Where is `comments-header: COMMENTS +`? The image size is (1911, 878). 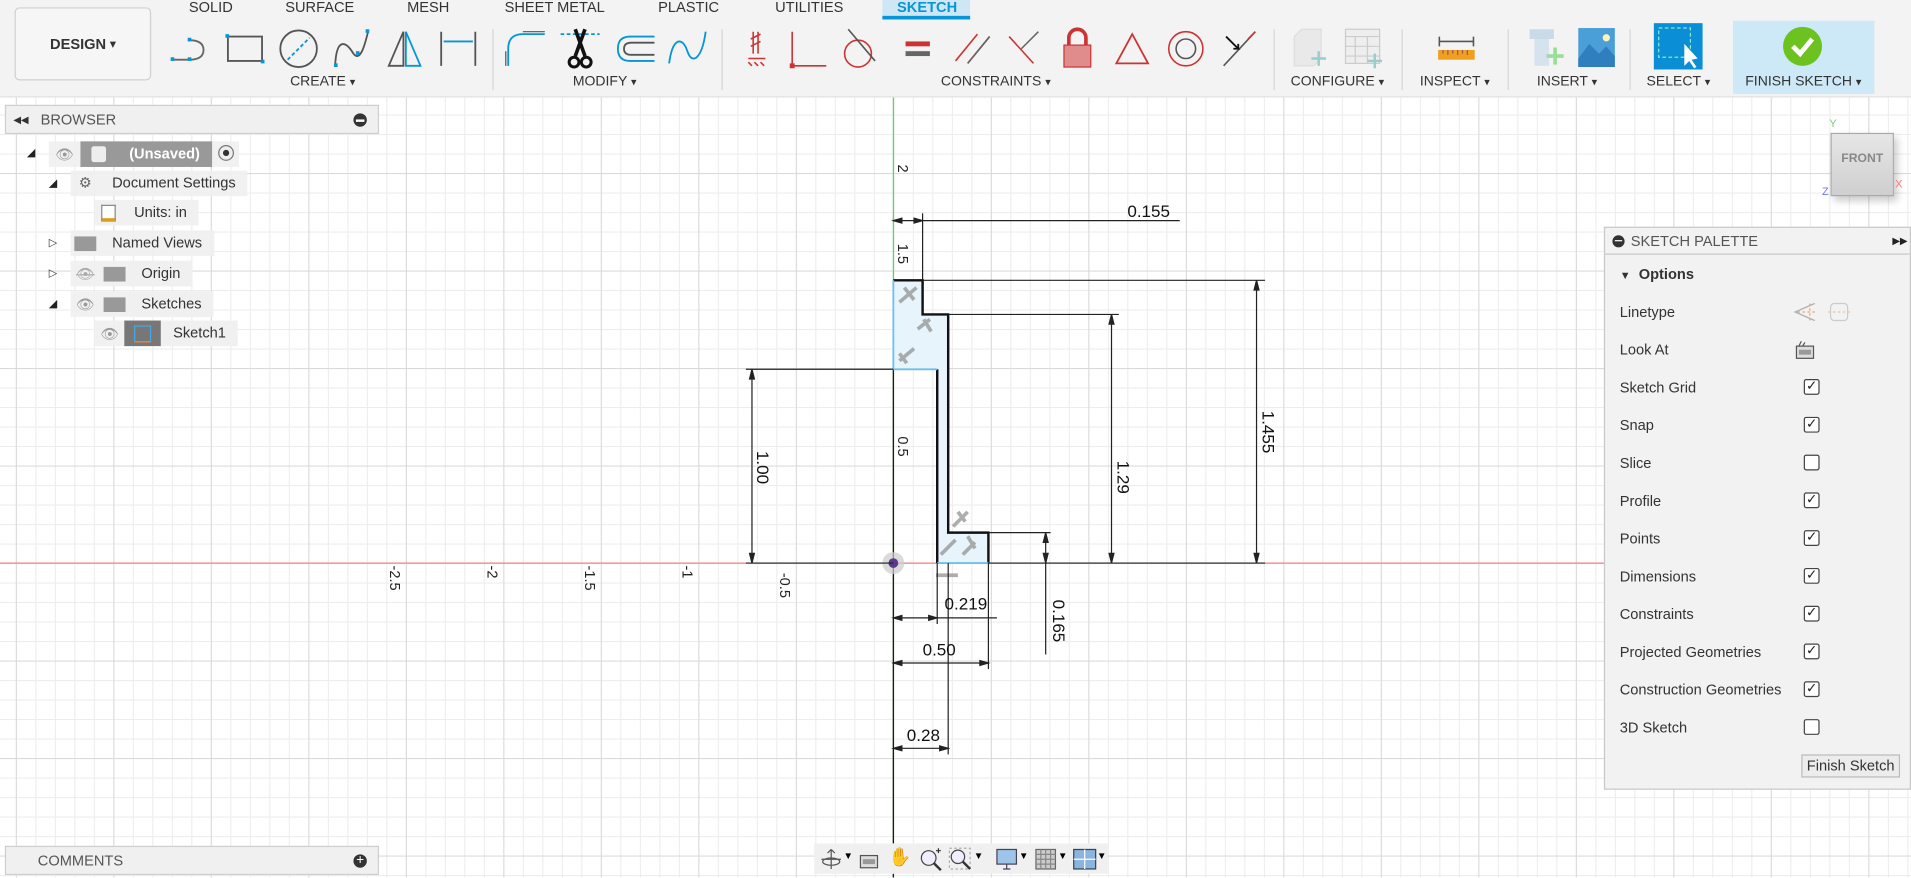 comments-header: COMMENTS + is located at coordinates (192, 860).